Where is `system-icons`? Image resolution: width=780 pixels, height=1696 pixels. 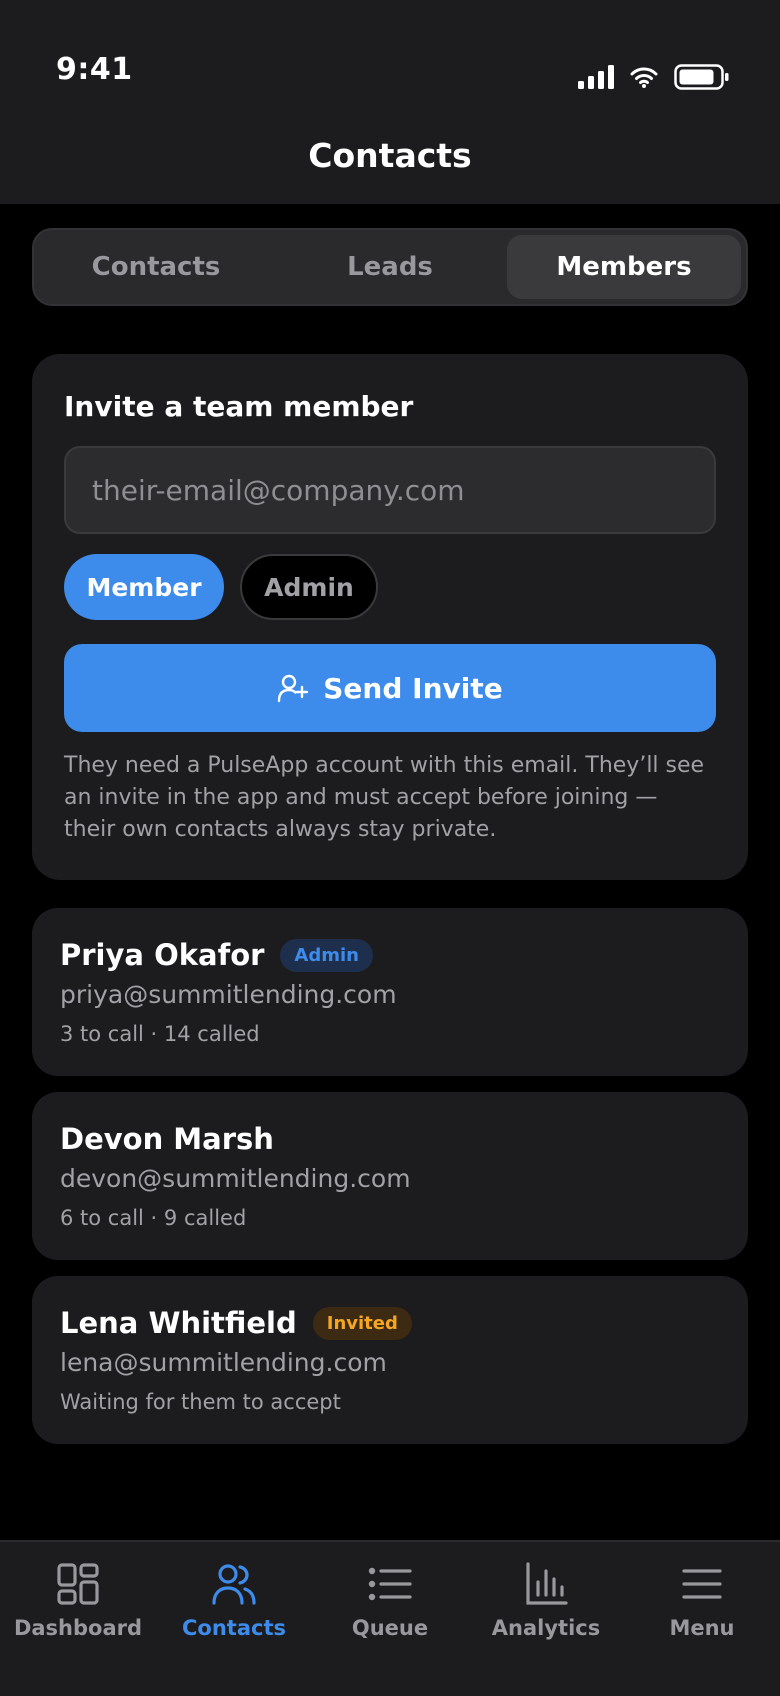
system-icons is located at coordinates (654, 77).